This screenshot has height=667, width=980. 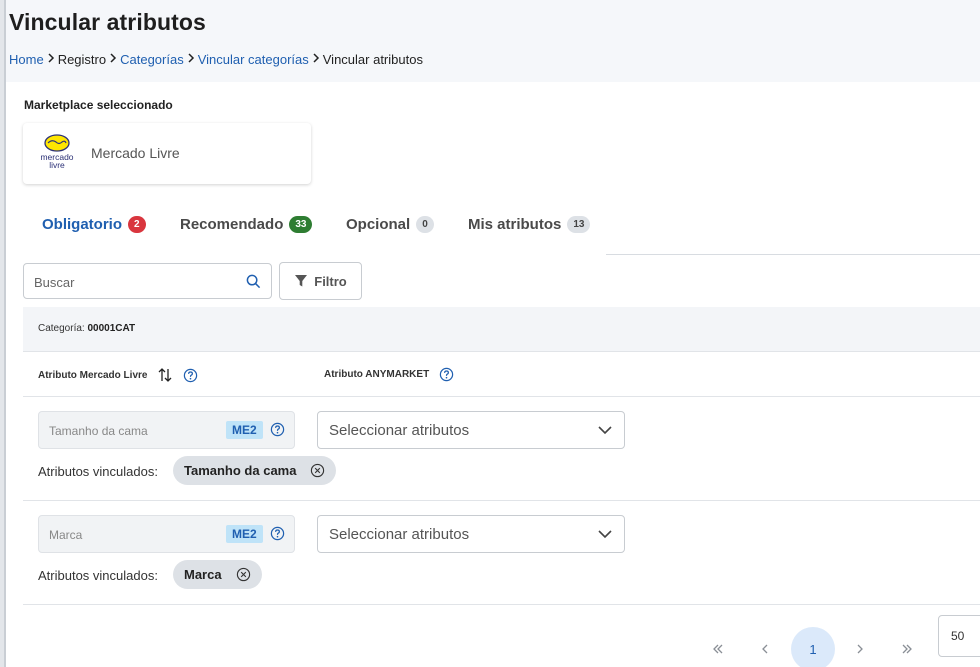 I want to click on chevron-left-icon, so click(x=765, y=649).